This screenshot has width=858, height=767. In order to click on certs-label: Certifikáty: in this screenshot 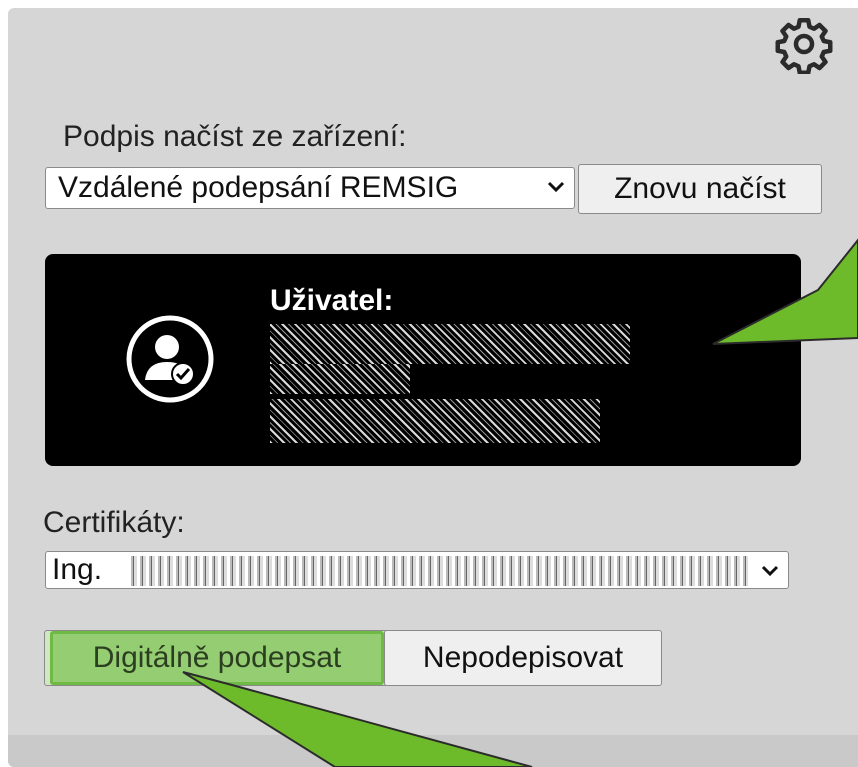, I will do `click(114, 522)`.